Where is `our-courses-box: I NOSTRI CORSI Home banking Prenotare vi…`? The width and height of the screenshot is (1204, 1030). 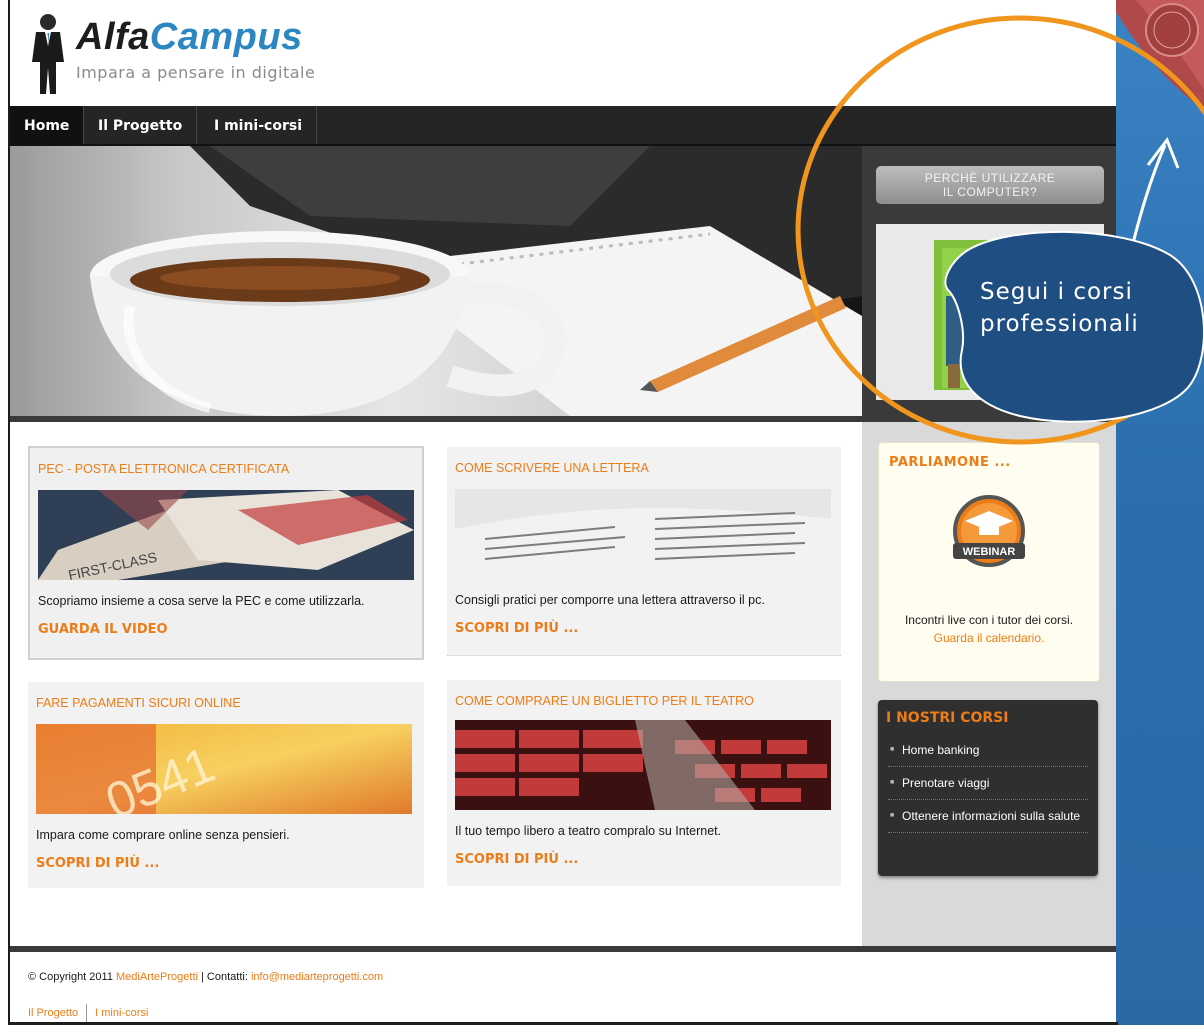
our-courses-box: I NOSTRI CORSI Home banking Prenotare vi… is located at coordinates (988, 788).